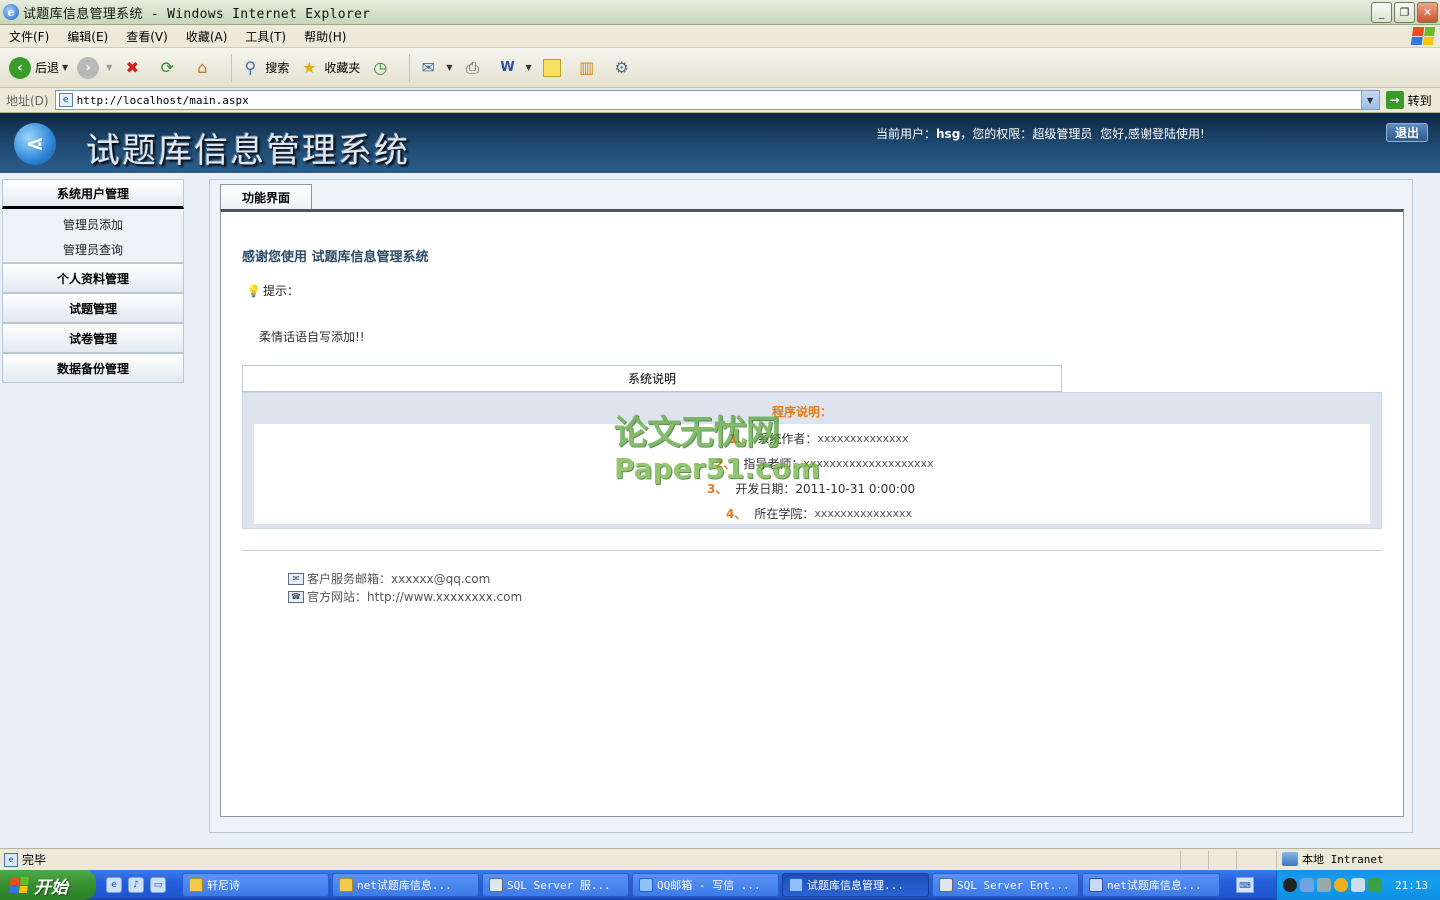 Image resolution: width=1440 pixels, height=900 pixels. I want to click on status-done: e 完毕, so click(23, 859).